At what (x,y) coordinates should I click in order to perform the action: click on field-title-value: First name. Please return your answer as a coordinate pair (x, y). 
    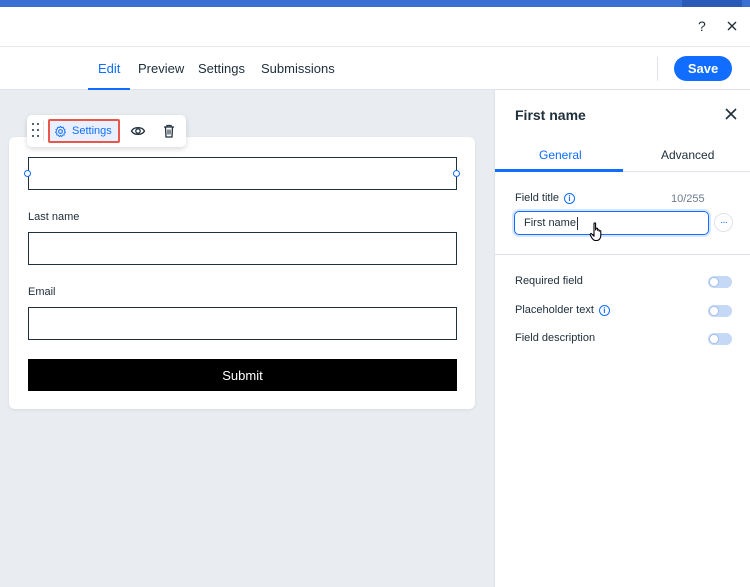
    Looking at the image, I should click on (550, 223).